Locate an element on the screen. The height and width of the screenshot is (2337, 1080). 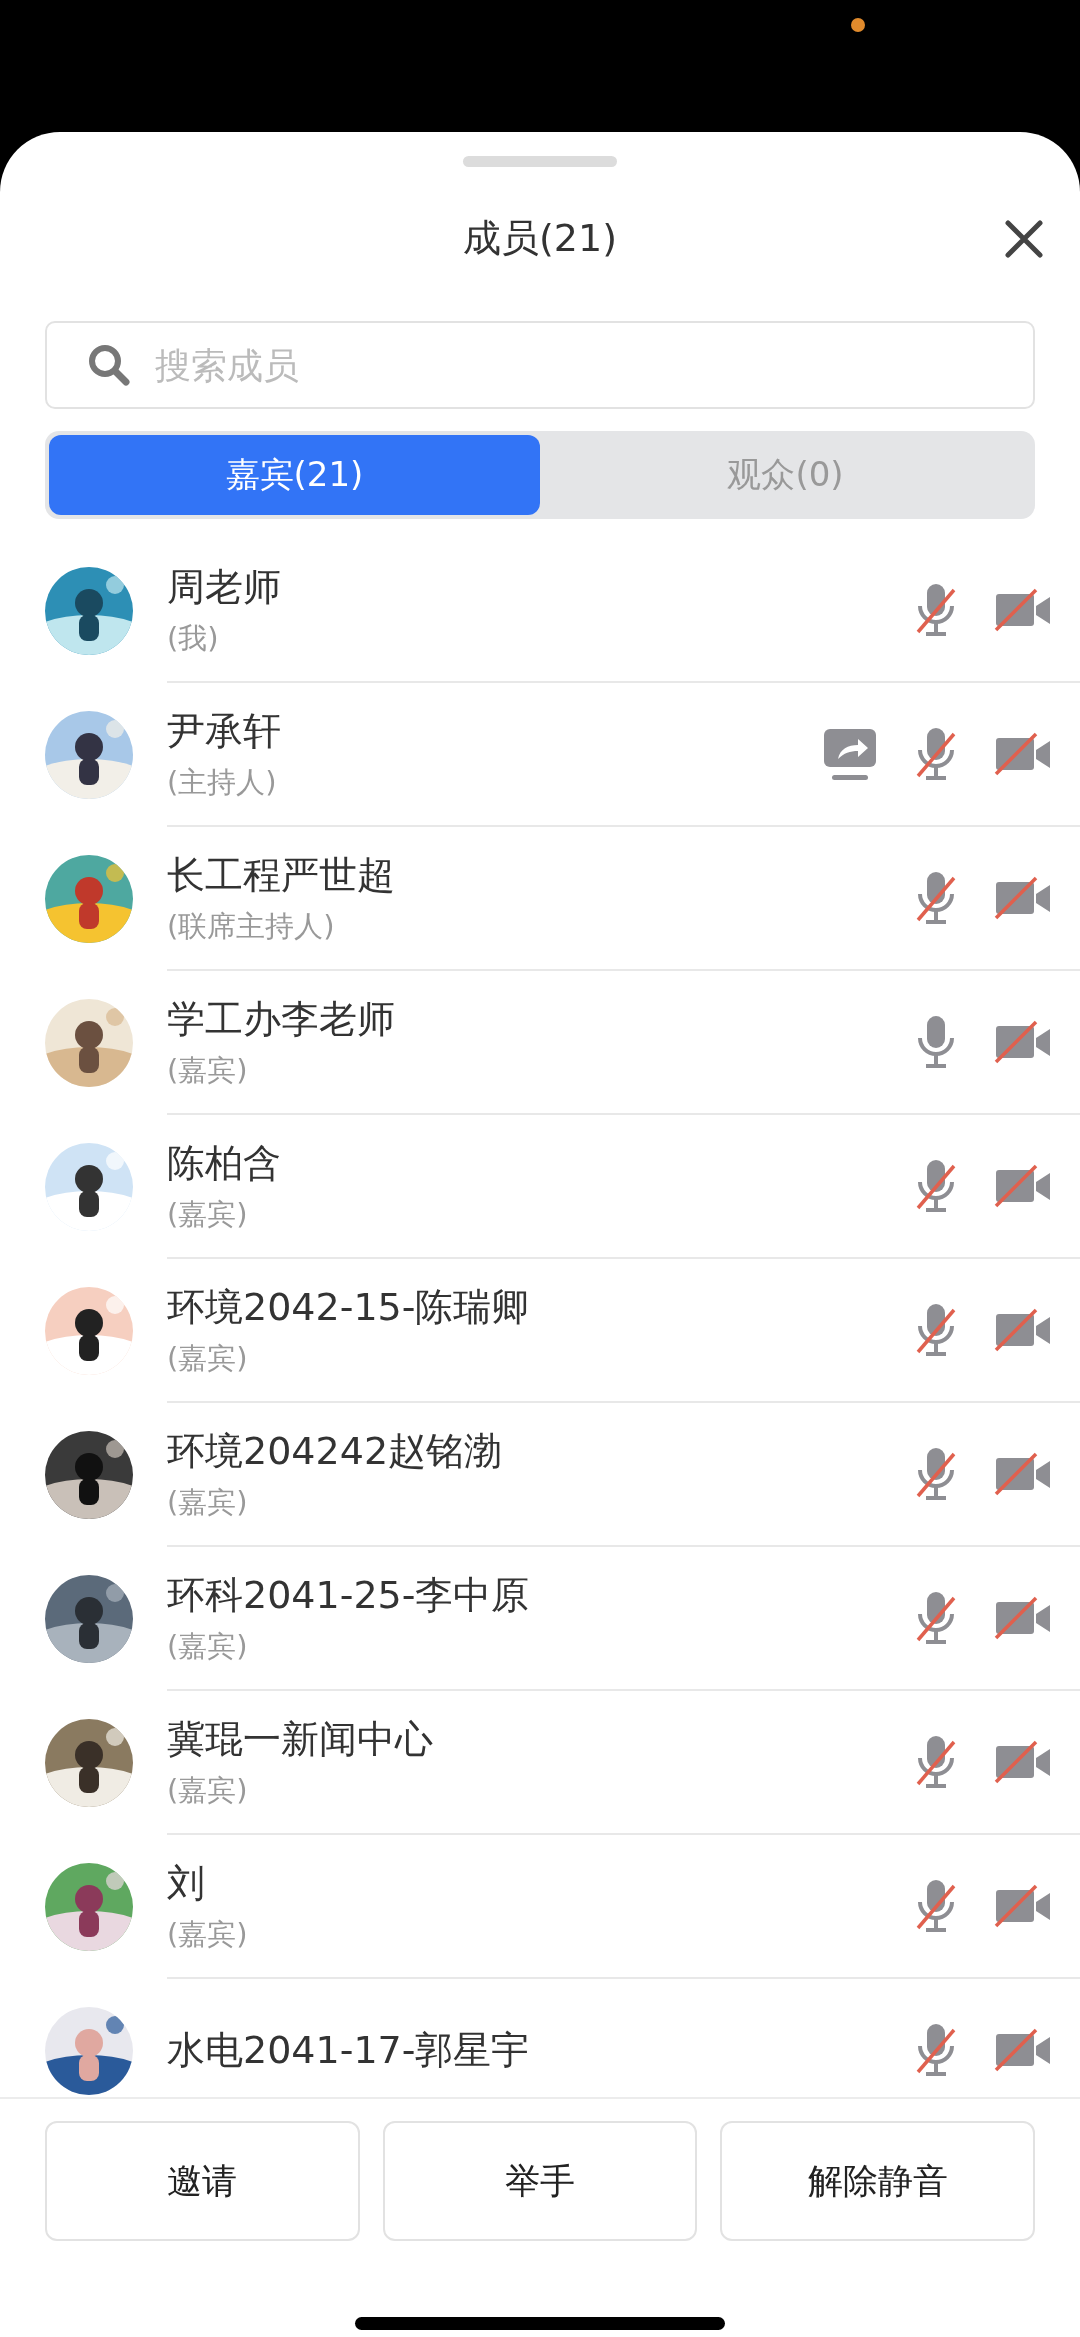
drag-handle is located at coordinates (540, 161).